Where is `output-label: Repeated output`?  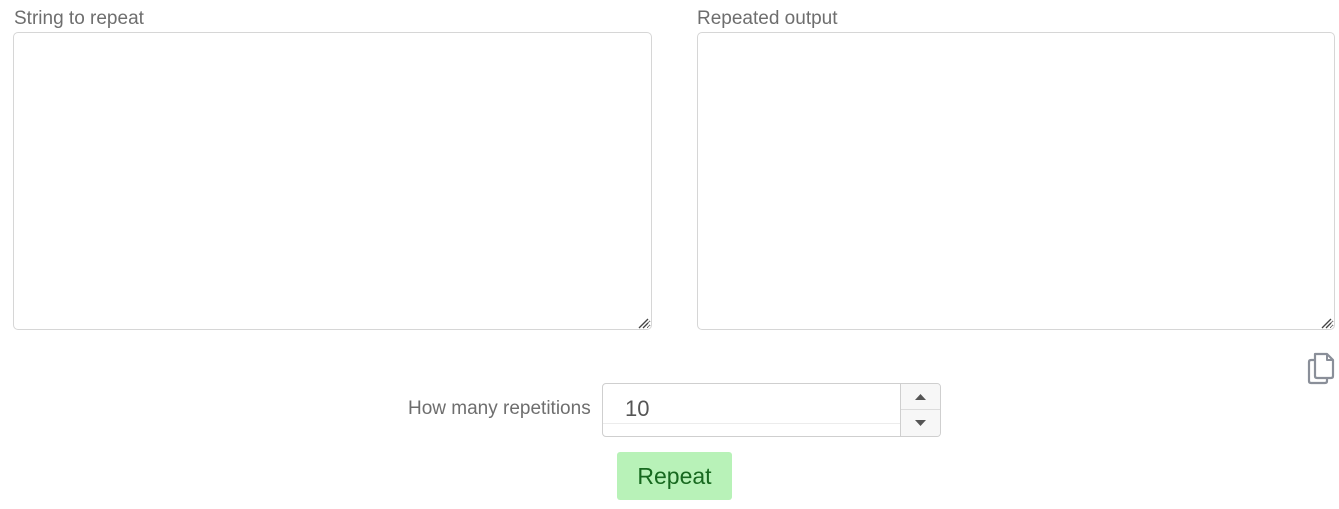 output-label: Repeated output is located at coordinates (767, 18).